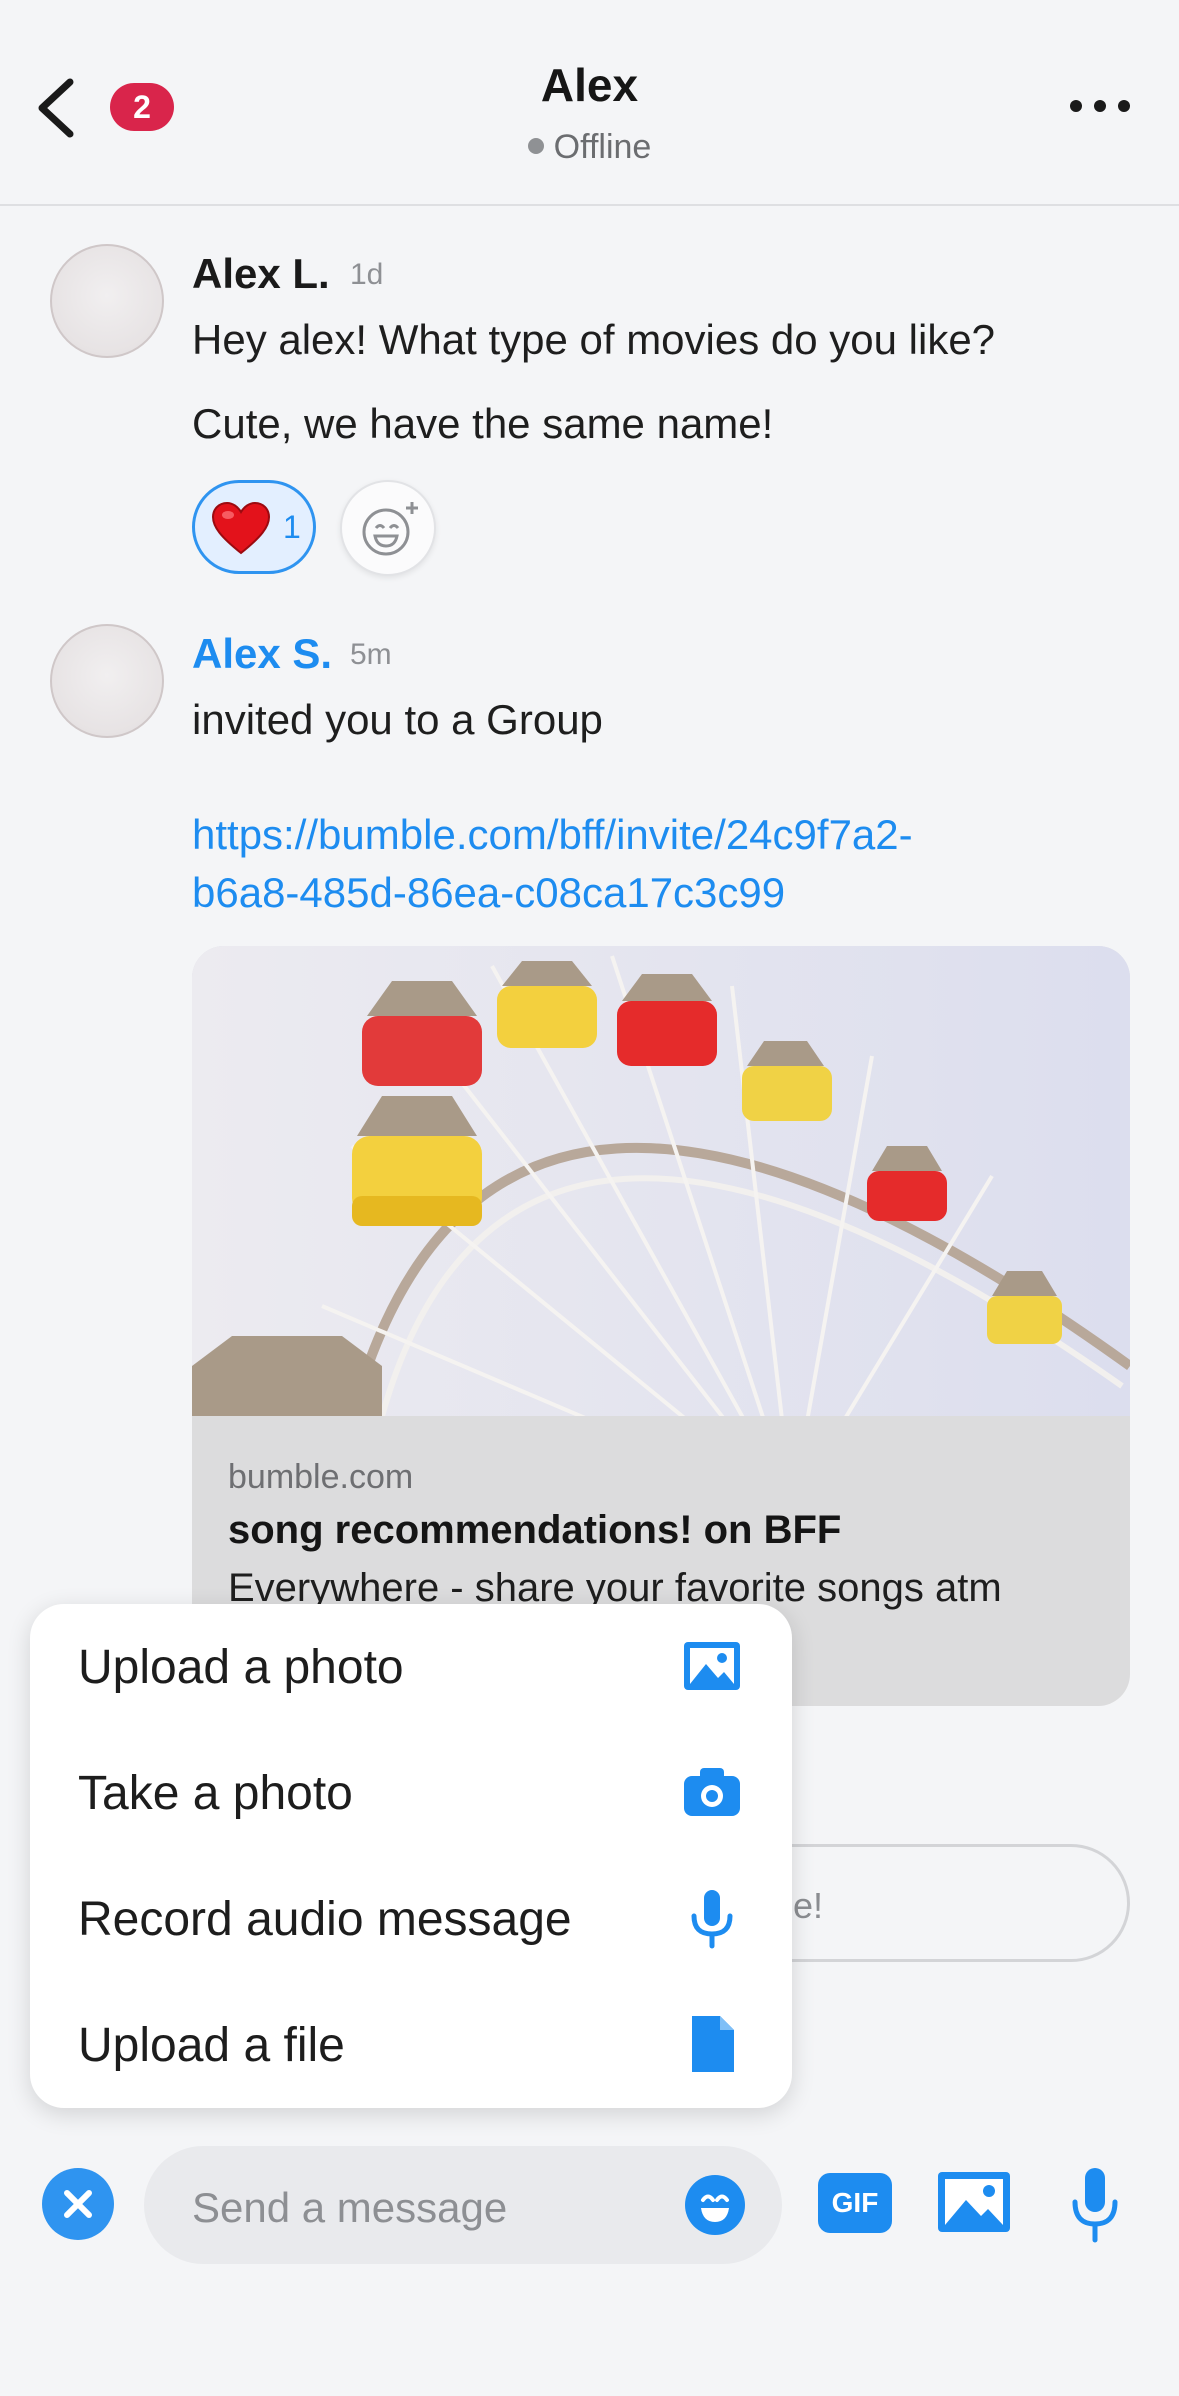  I want to click on invite-link-line: b6a8-485d-86ea-c08ca17c3c99, so click(489, 892).